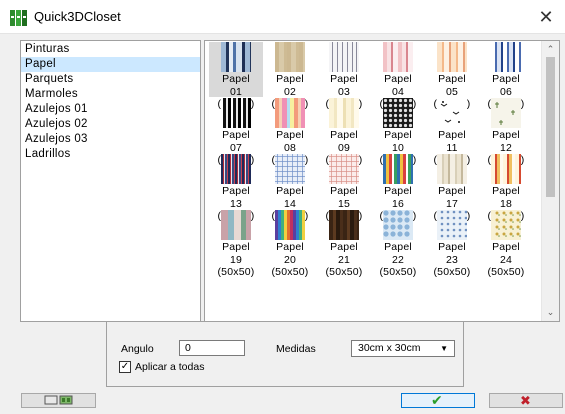 The width and height of the screenshot is (565, 414). Describe the element at coordinates (550, 49) in the screenshot. I see `scroll-up-icon: ⌃` at that location.